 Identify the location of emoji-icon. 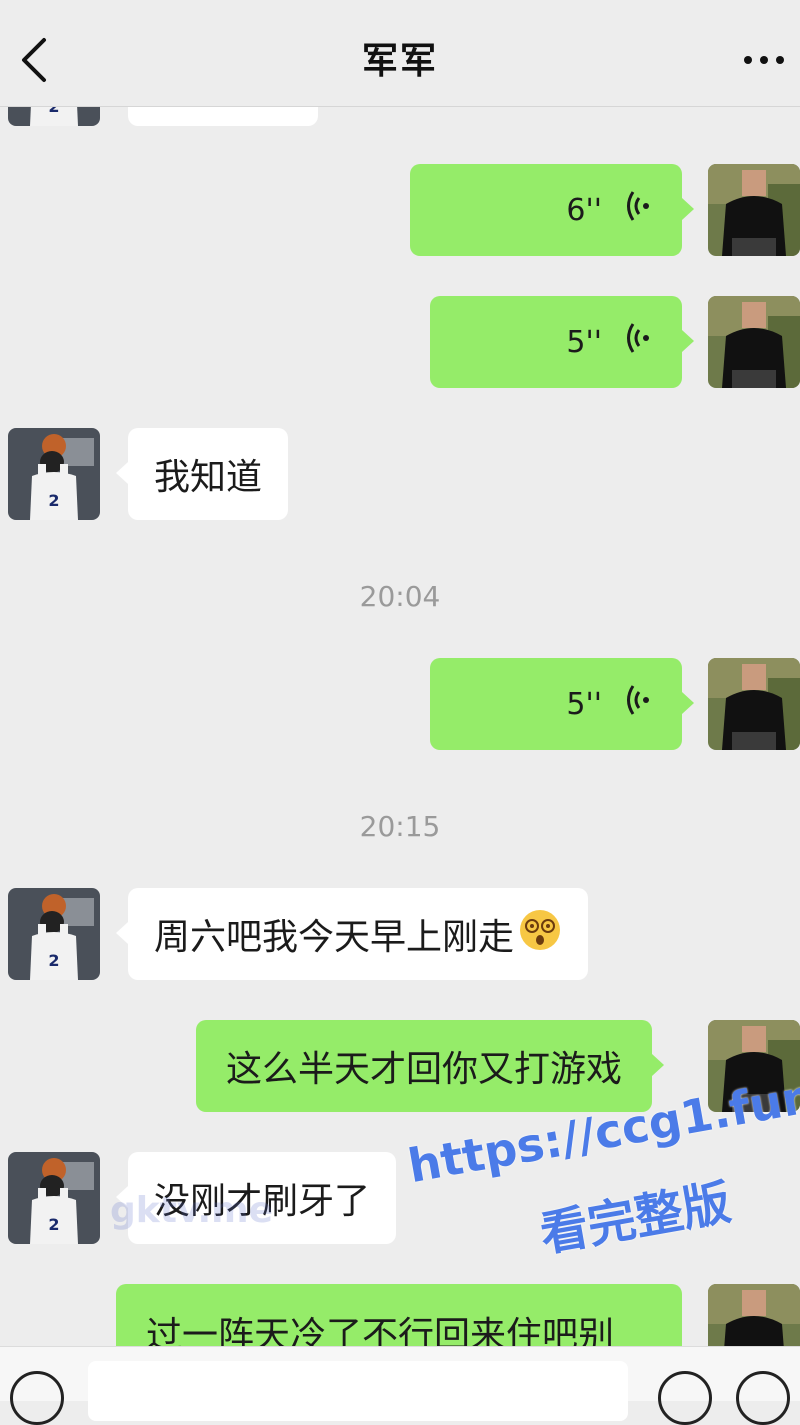
(685, 1398).